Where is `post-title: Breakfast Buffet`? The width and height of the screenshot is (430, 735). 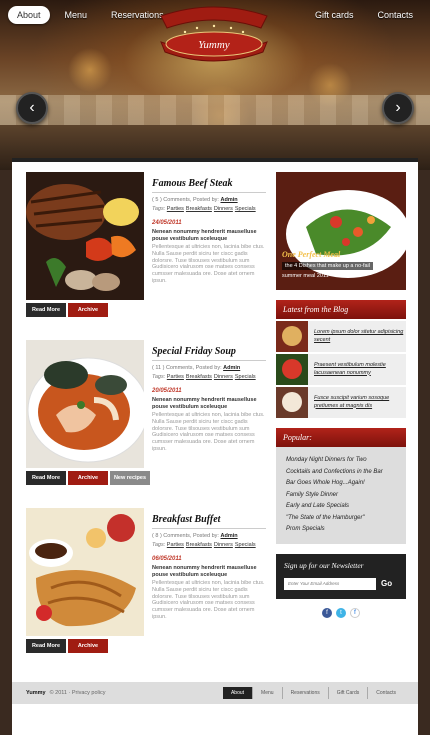 post-title: Breakfast Buffet is located at coordinates (209, 521).